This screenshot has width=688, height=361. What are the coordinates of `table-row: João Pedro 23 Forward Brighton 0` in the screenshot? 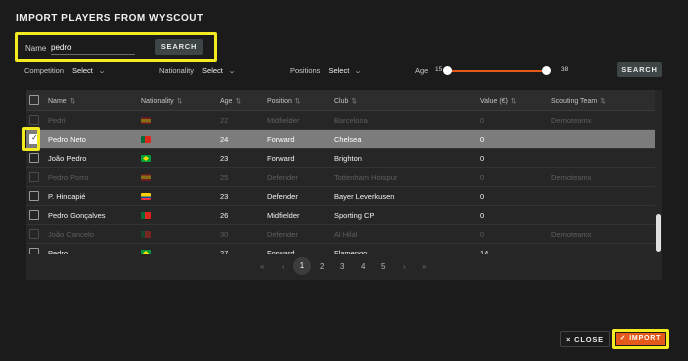 It's located at (341, 158).